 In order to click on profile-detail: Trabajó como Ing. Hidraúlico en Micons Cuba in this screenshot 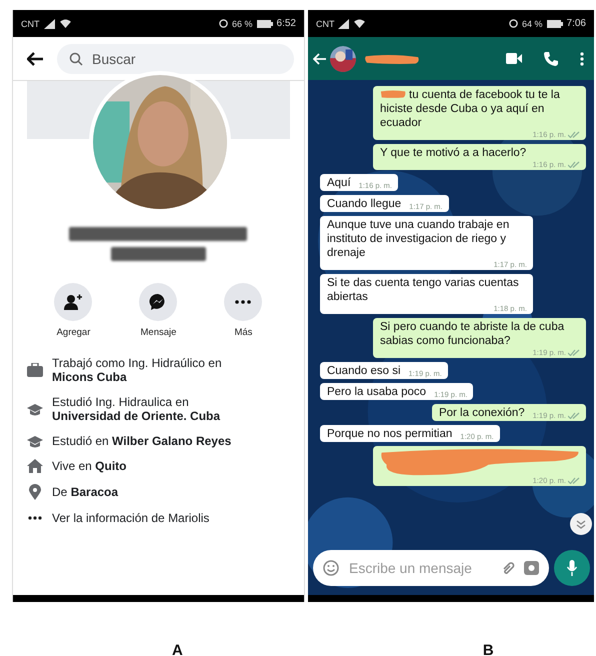, I will do `click(137, 370)`.